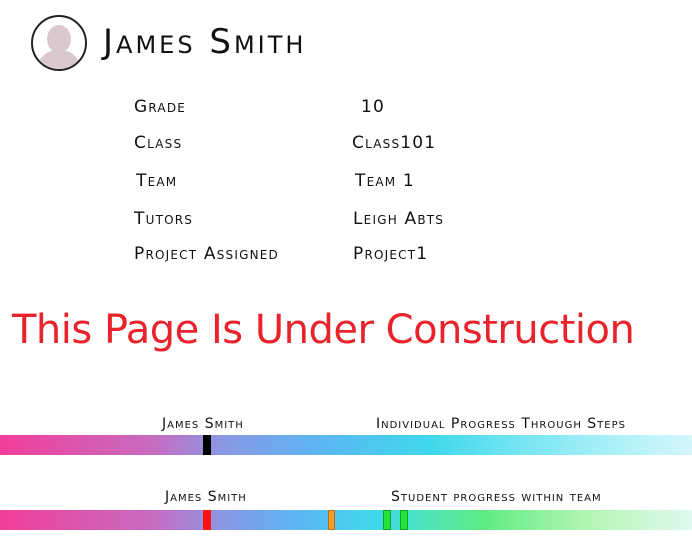 Image resolution: width=692 pixels, height=541 pixels. What do you see at coordinates (203, 424) in the screenshot?
I see `individual-progress-student-label: James Smith` at bounding box center [203, 424].